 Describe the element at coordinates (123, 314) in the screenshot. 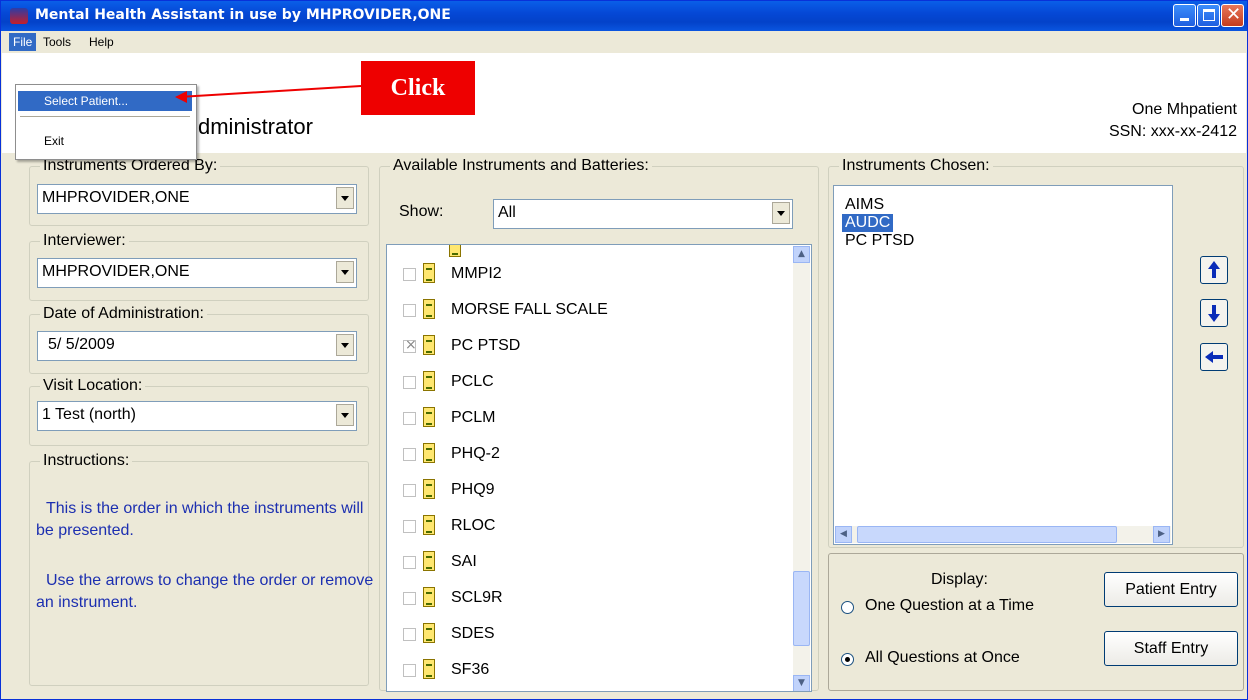

I see `date-legend: Date of Administration:` at that location.